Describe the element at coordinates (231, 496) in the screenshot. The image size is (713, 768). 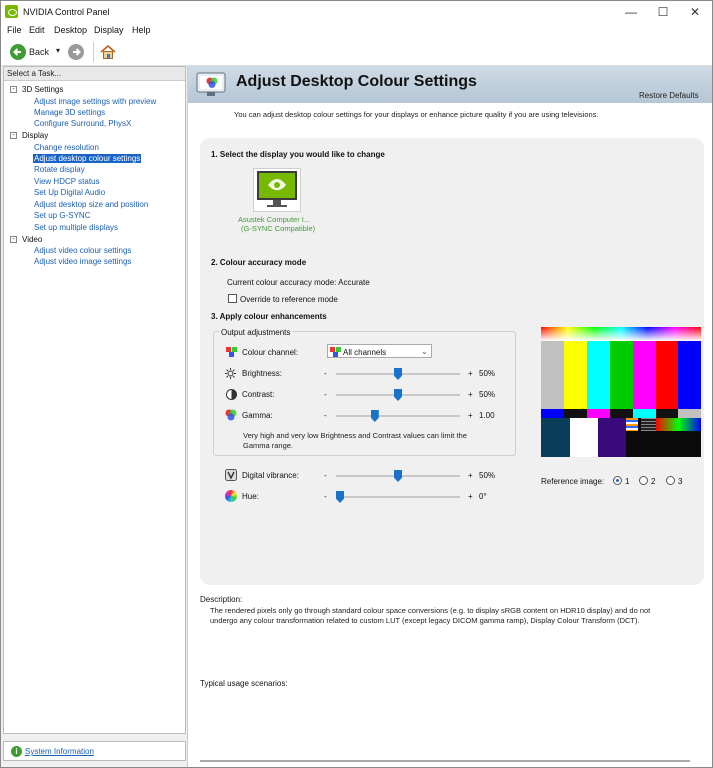
I see `hue-icon` at that location.